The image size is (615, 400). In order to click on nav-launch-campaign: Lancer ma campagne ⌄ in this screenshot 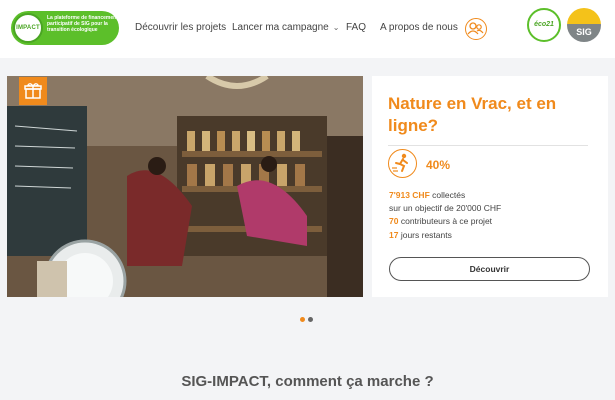, I will do `click(285, 27)`.